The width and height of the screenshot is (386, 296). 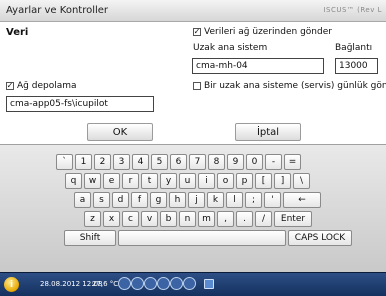 What do you see at coordinates (92, 181) in the screenshot?
I see `key: w` at bounding box center [92, 181].